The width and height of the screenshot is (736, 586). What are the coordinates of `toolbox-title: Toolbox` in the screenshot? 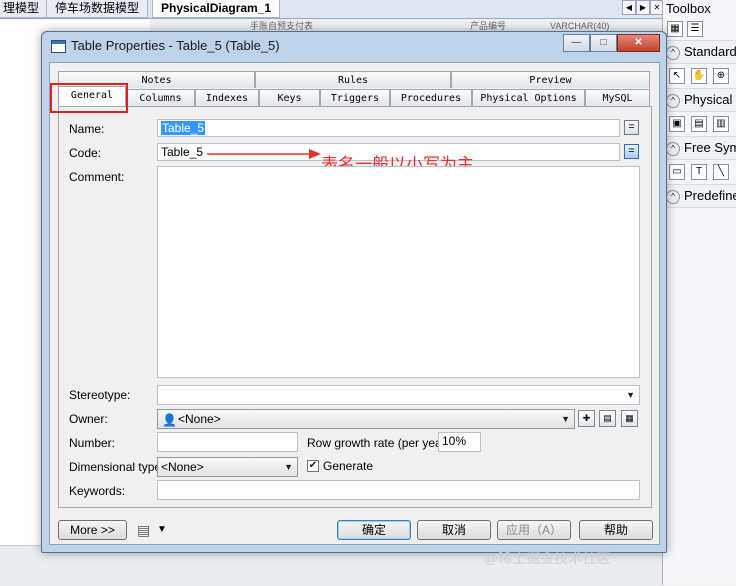 It's located at (688, 8).